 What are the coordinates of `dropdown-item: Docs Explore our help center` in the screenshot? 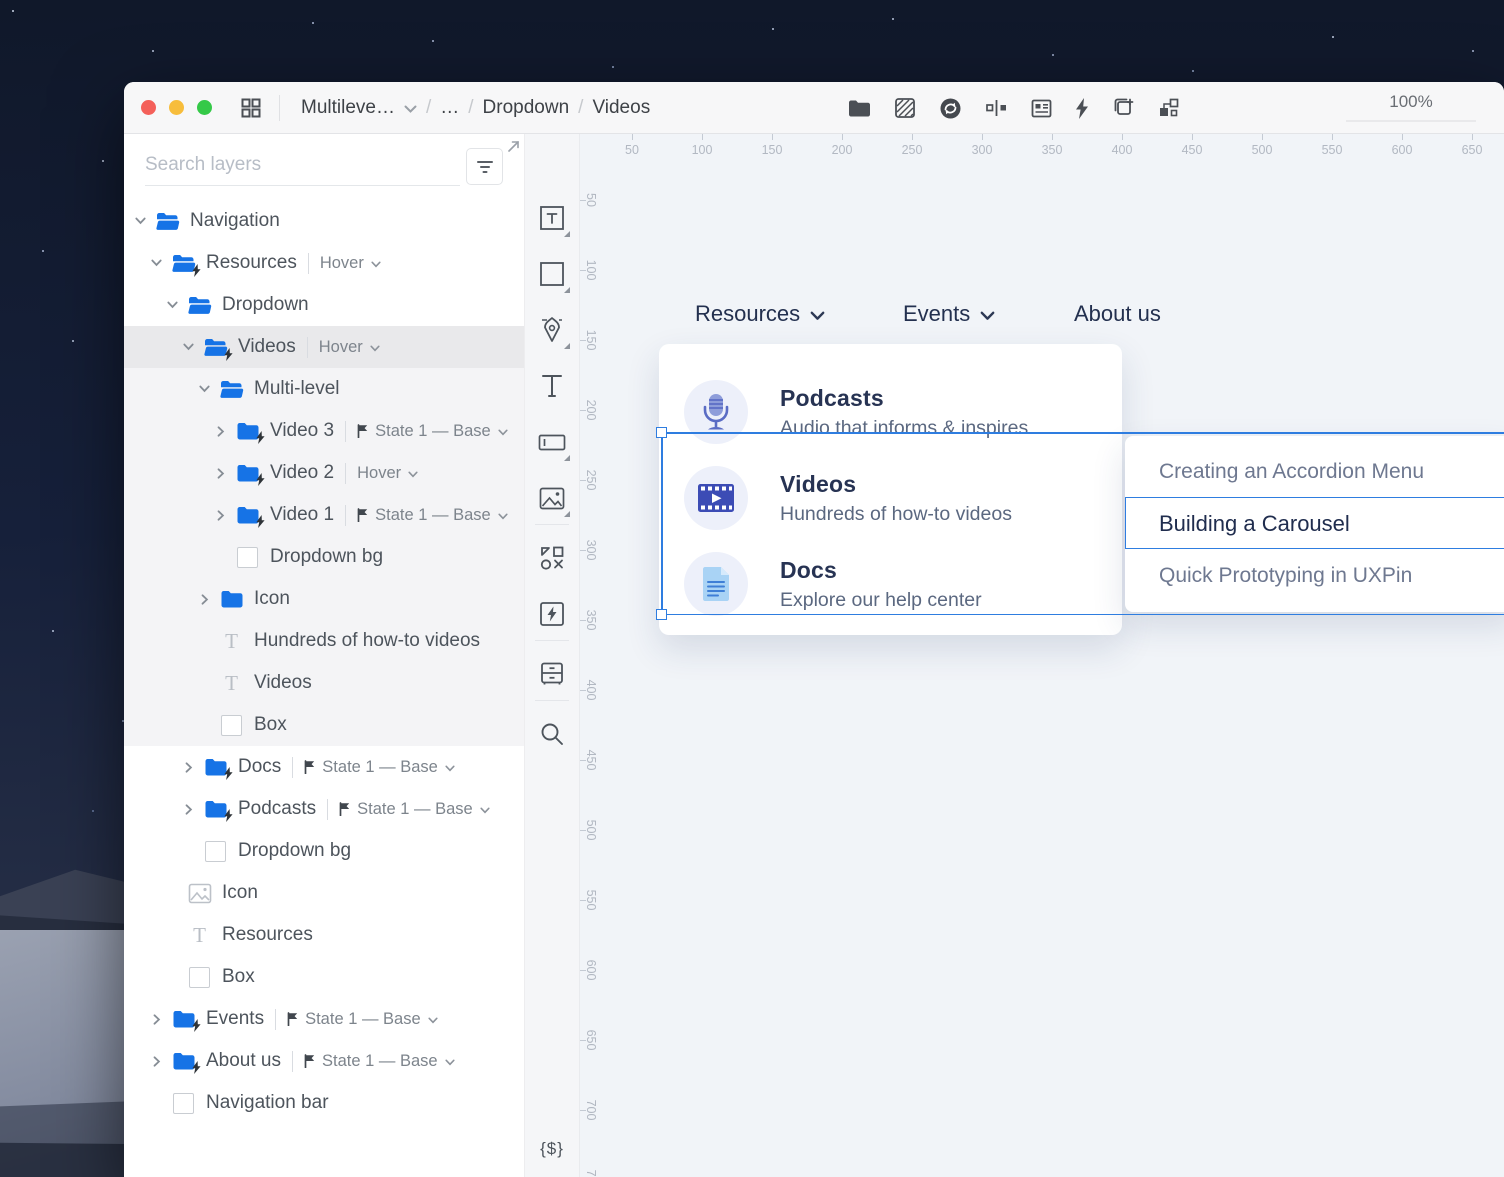 It's located at (890, 584).